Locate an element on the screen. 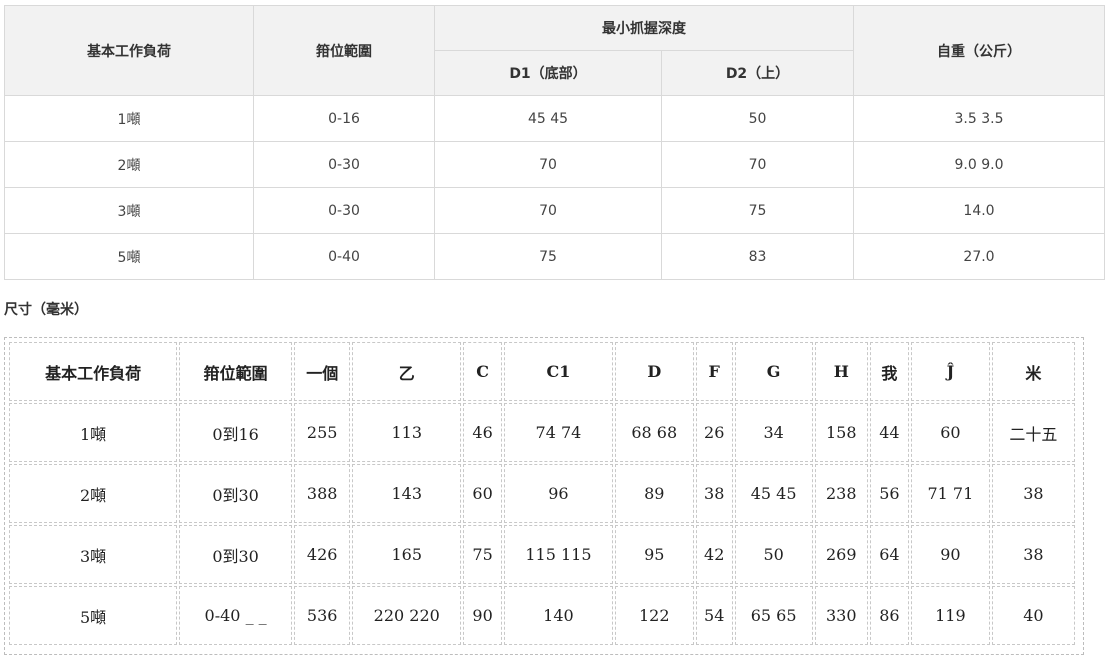 The width and height of the screenshot is (1111, 659). table-cell: 89 is located at coordinates (654, 493).